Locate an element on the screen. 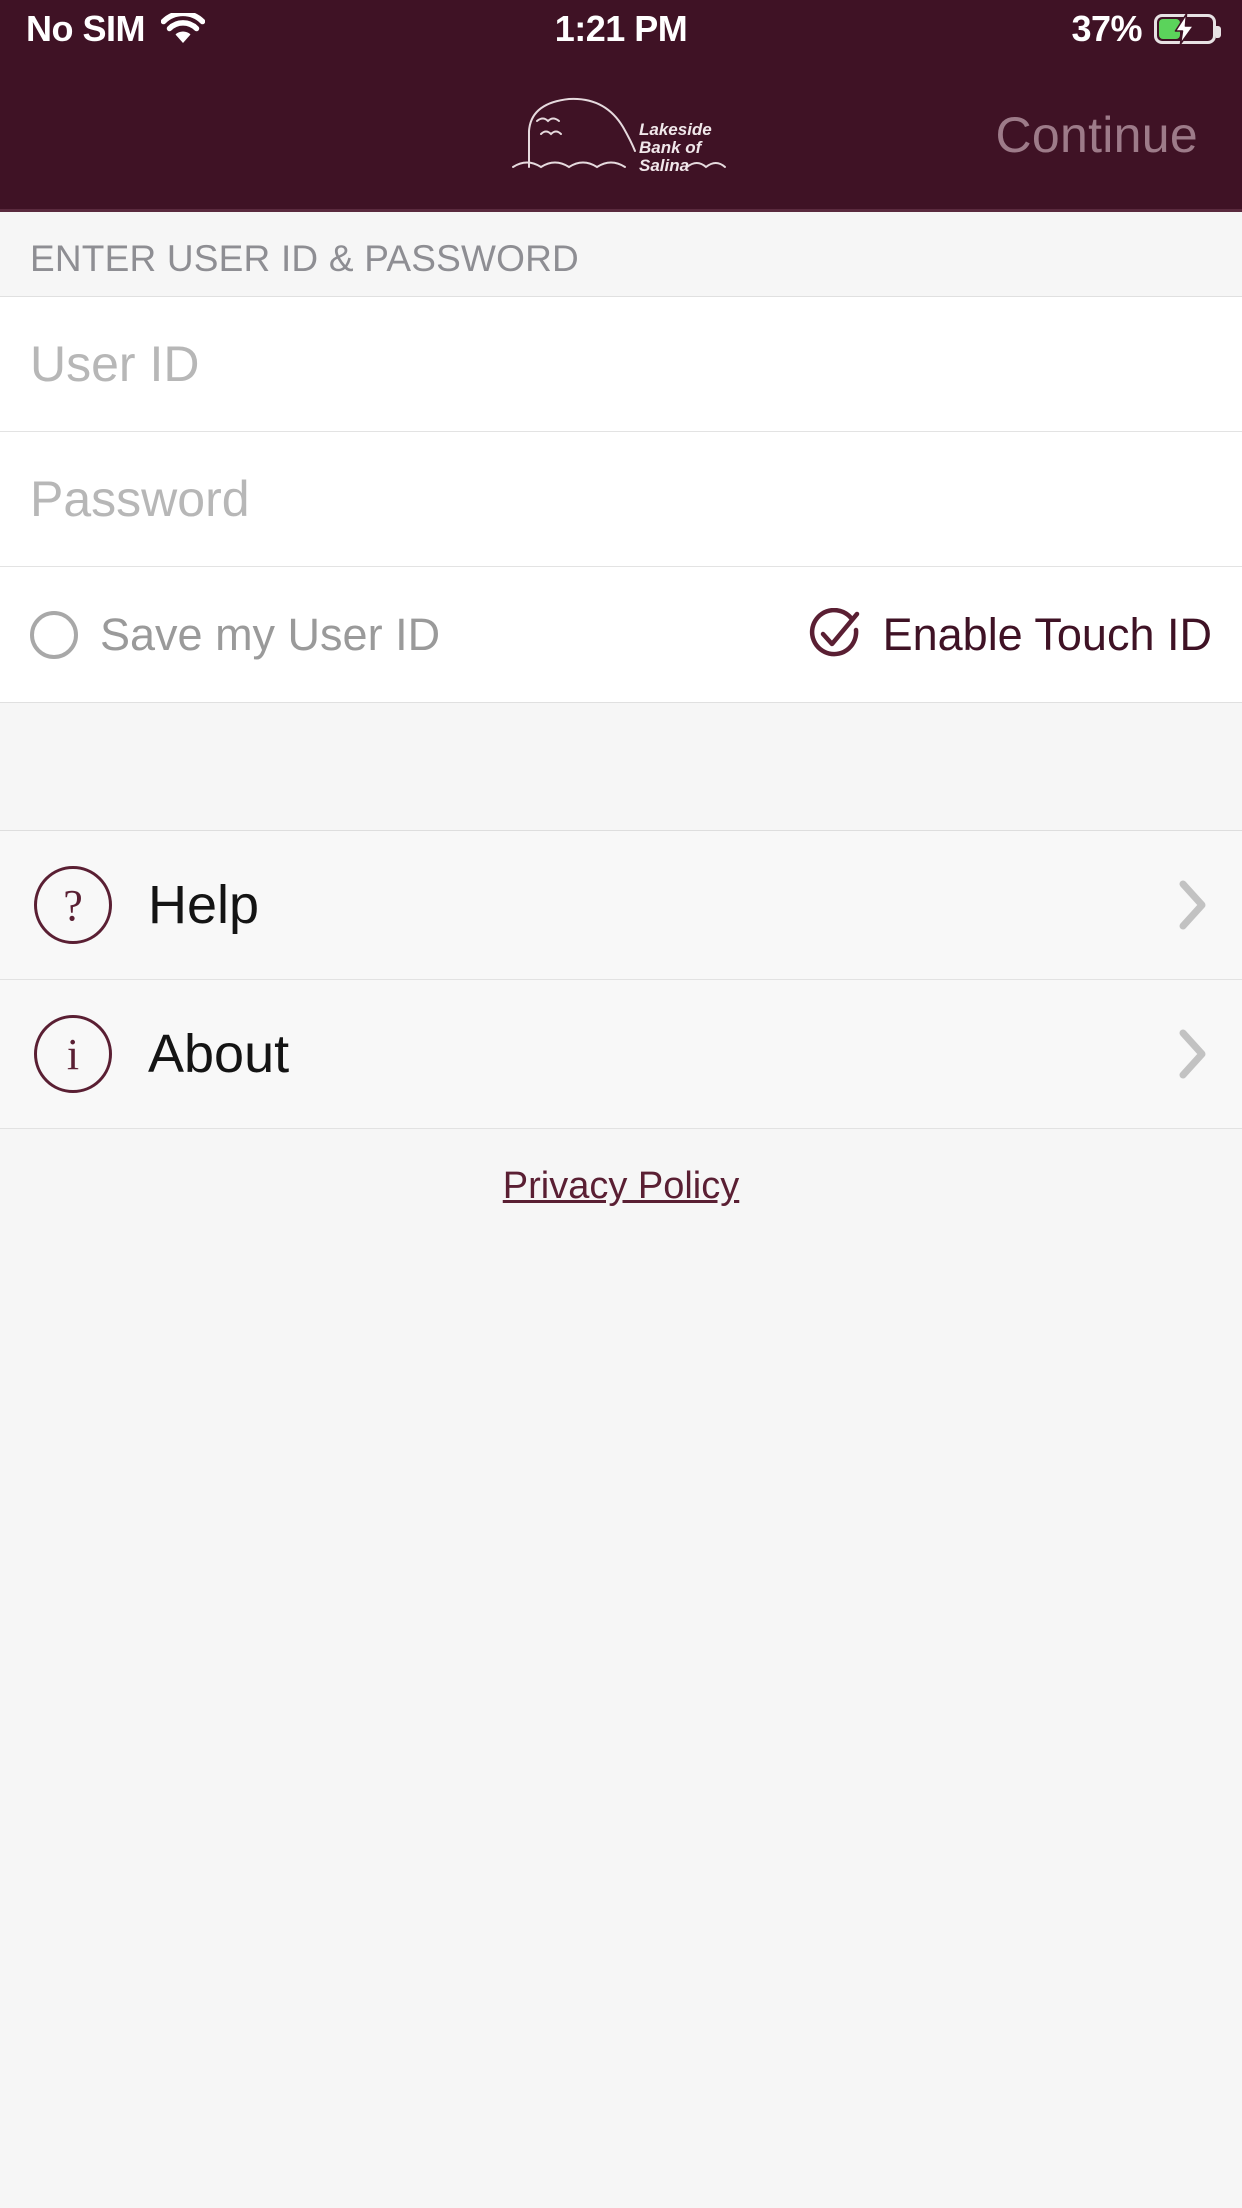 The width and height of the screenshot is (1242, 2208). footer: Privacy Policy is located at coordinates (621, 1168).